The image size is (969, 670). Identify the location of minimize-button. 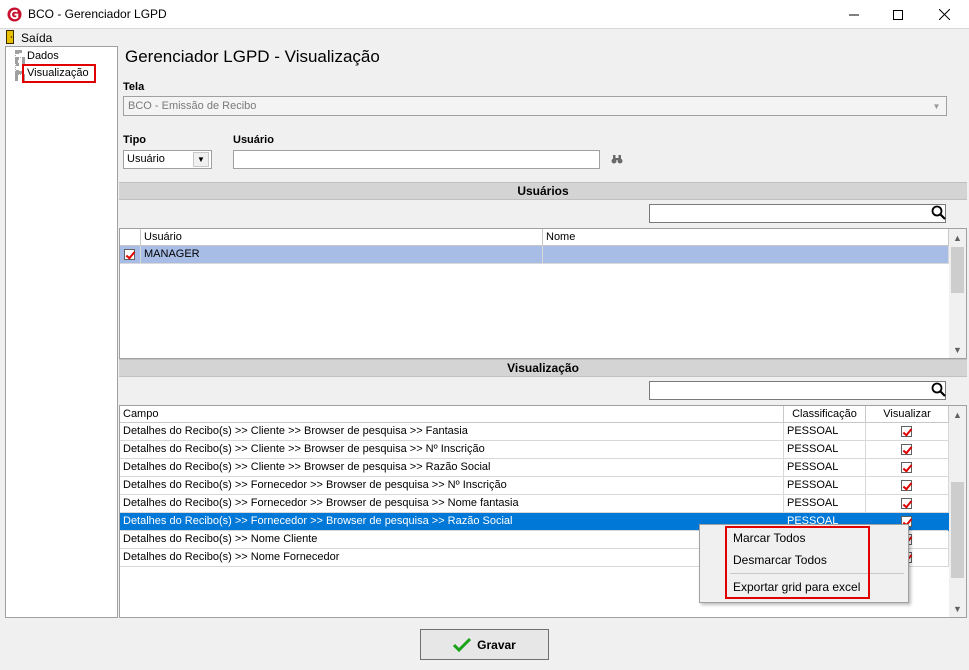
(854, 14).